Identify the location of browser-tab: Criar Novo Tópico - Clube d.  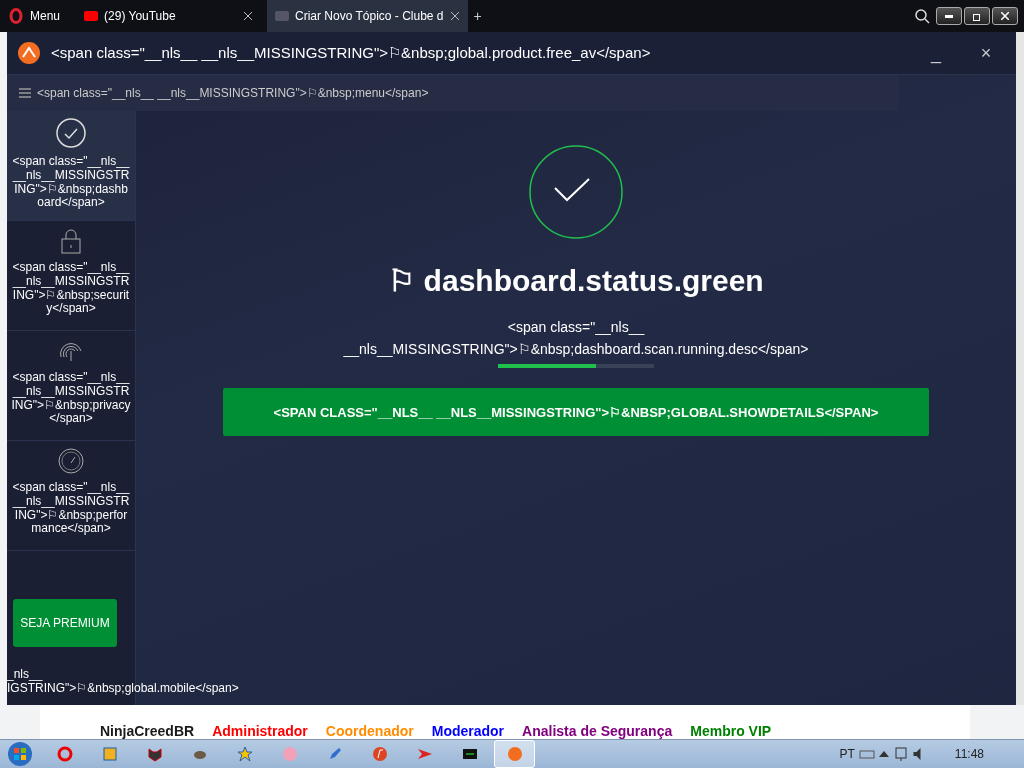
(367, 16).